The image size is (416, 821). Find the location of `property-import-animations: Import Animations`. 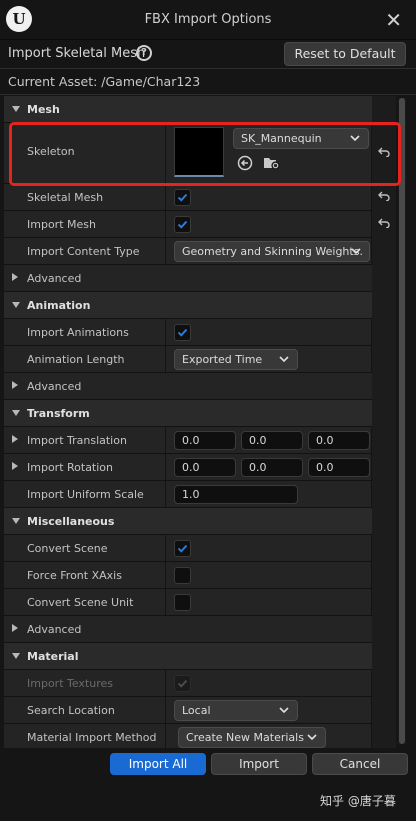

property-import-animations: Import Animations is located at coordinates (188, 332).